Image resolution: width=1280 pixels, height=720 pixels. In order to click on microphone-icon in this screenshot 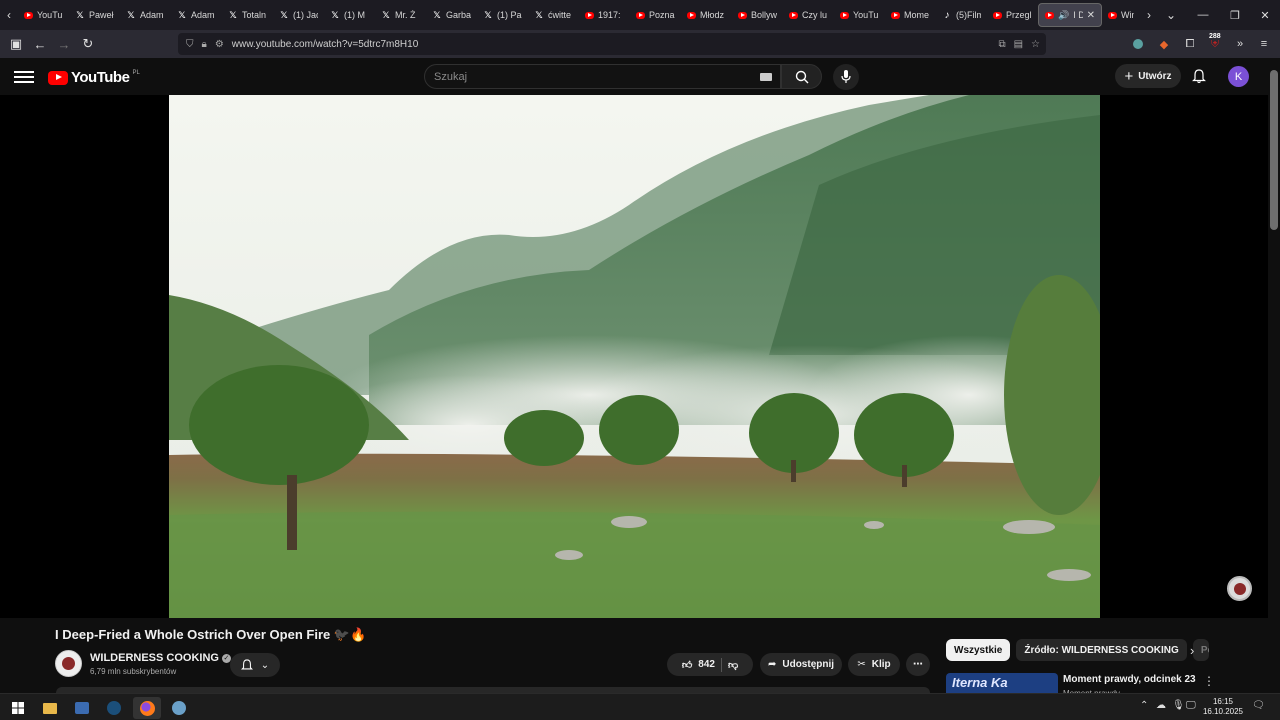, I will do `click(846, 76)`.